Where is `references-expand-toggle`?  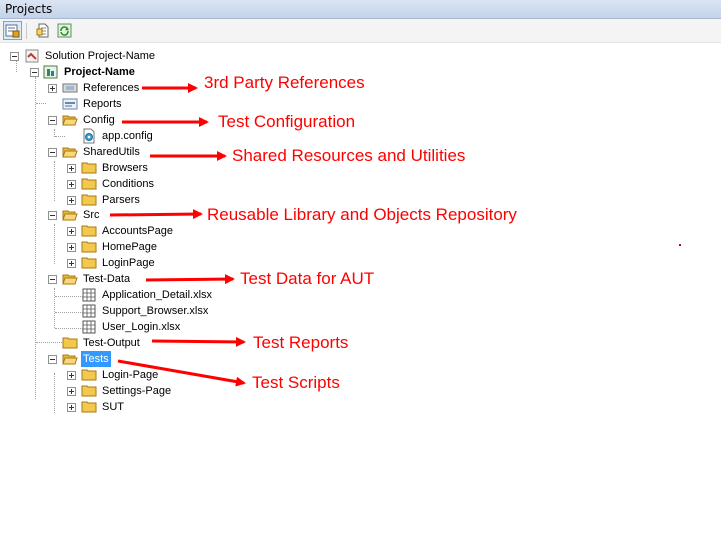 references-expand-toggle is located at coordinates (52, 88).